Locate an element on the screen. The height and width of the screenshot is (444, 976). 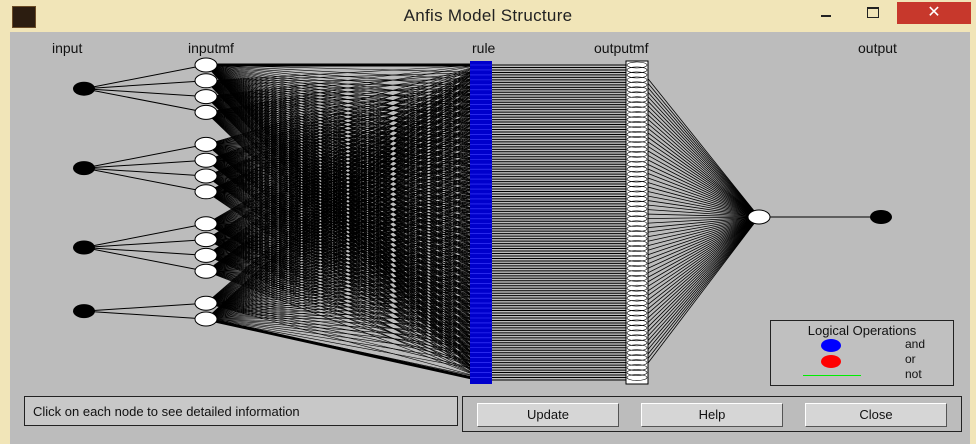
legend-title: Logical Operations is located at coordinates (862, 330).